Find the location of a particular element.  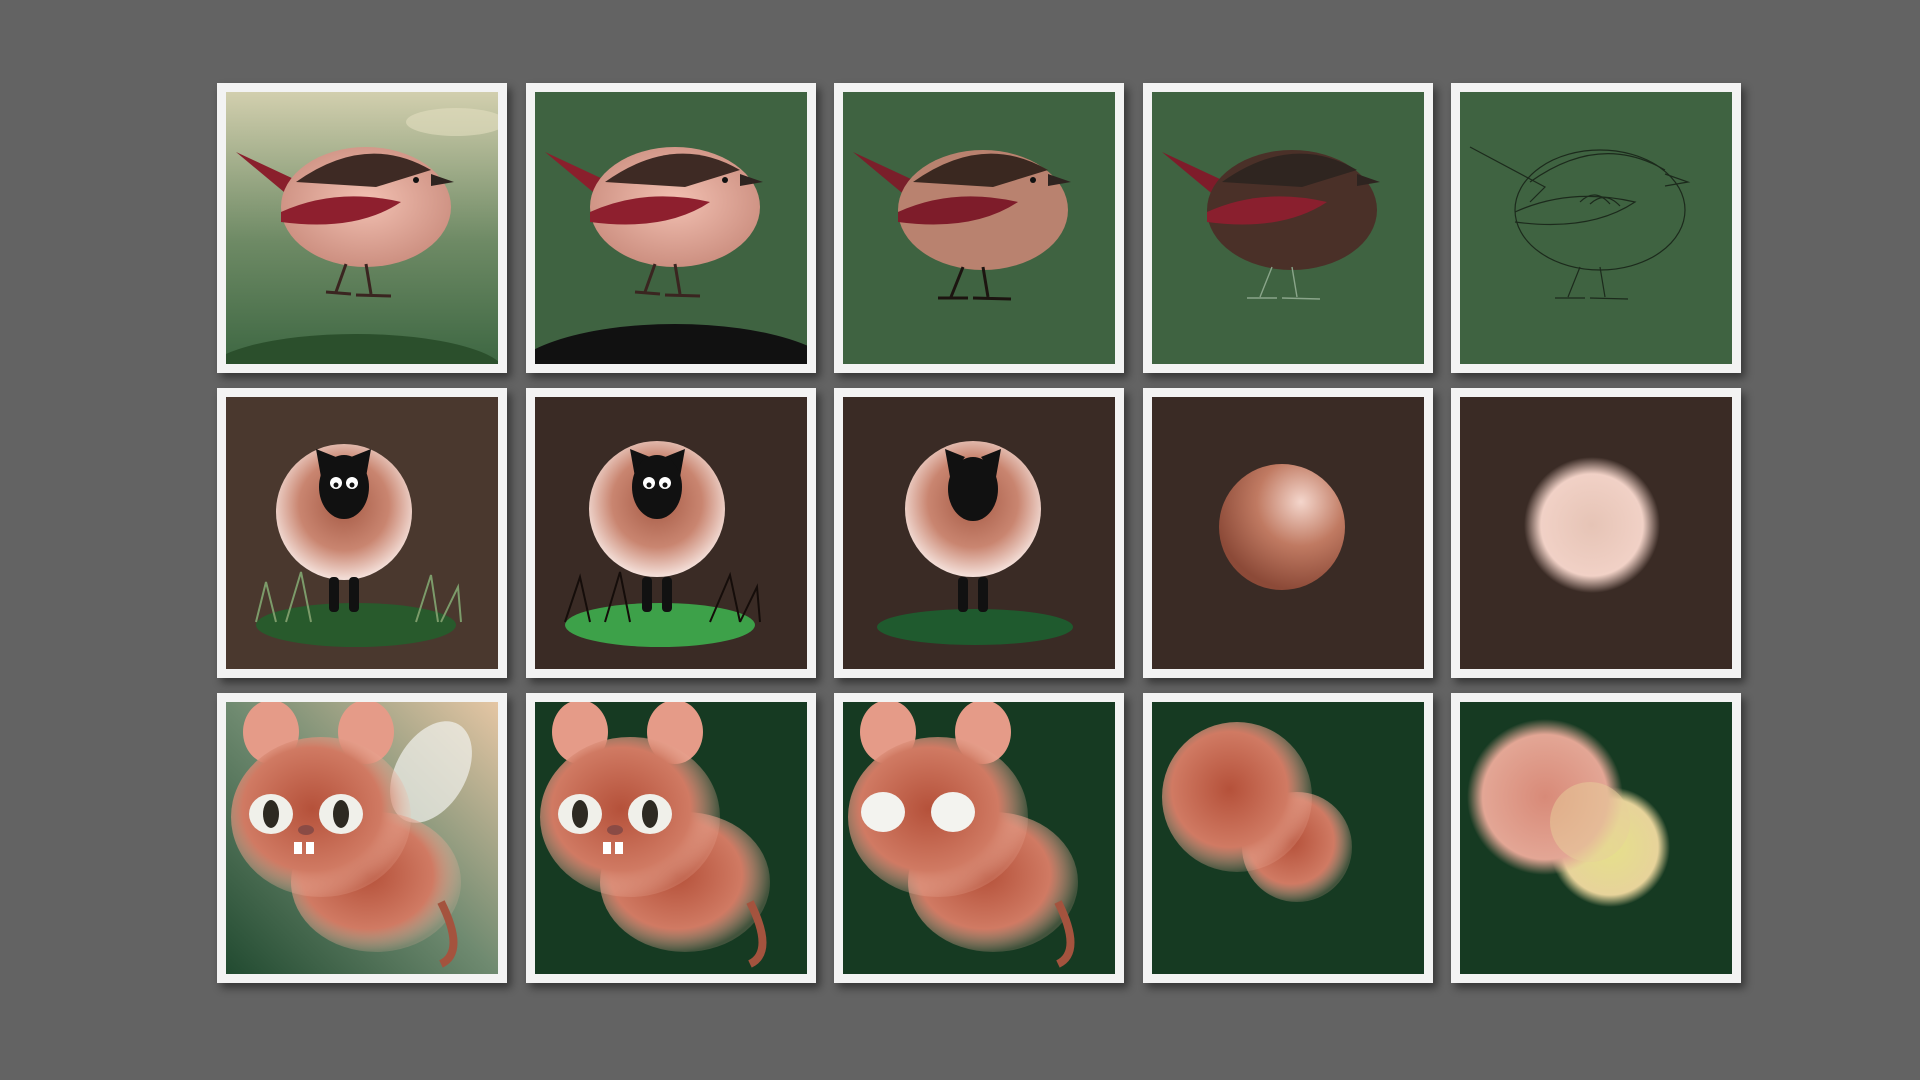

robin-finished-illustration is located at coordinates (362, 228).